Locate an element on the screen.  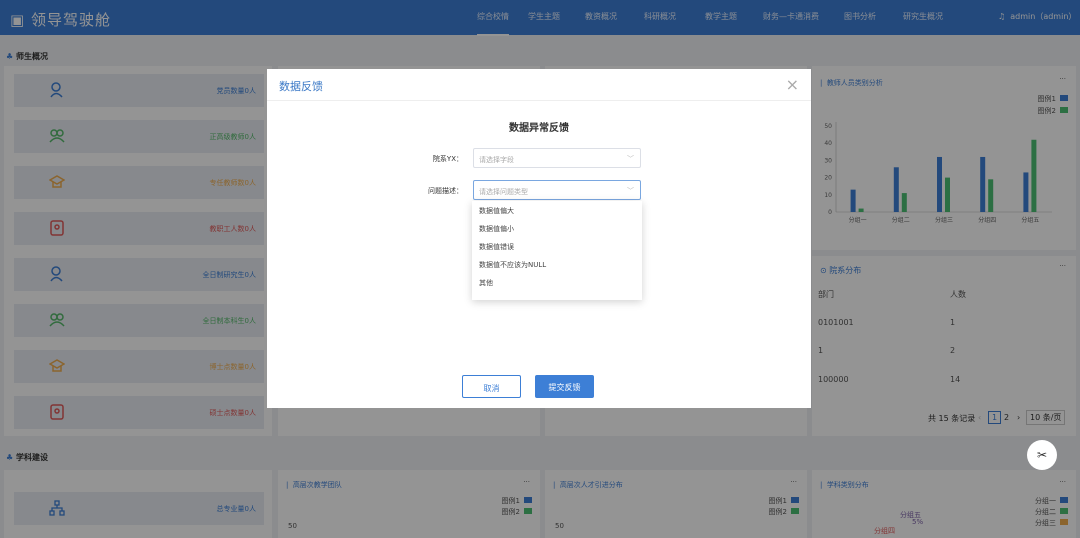
close-icon: × is located at coordinates (792, 84).